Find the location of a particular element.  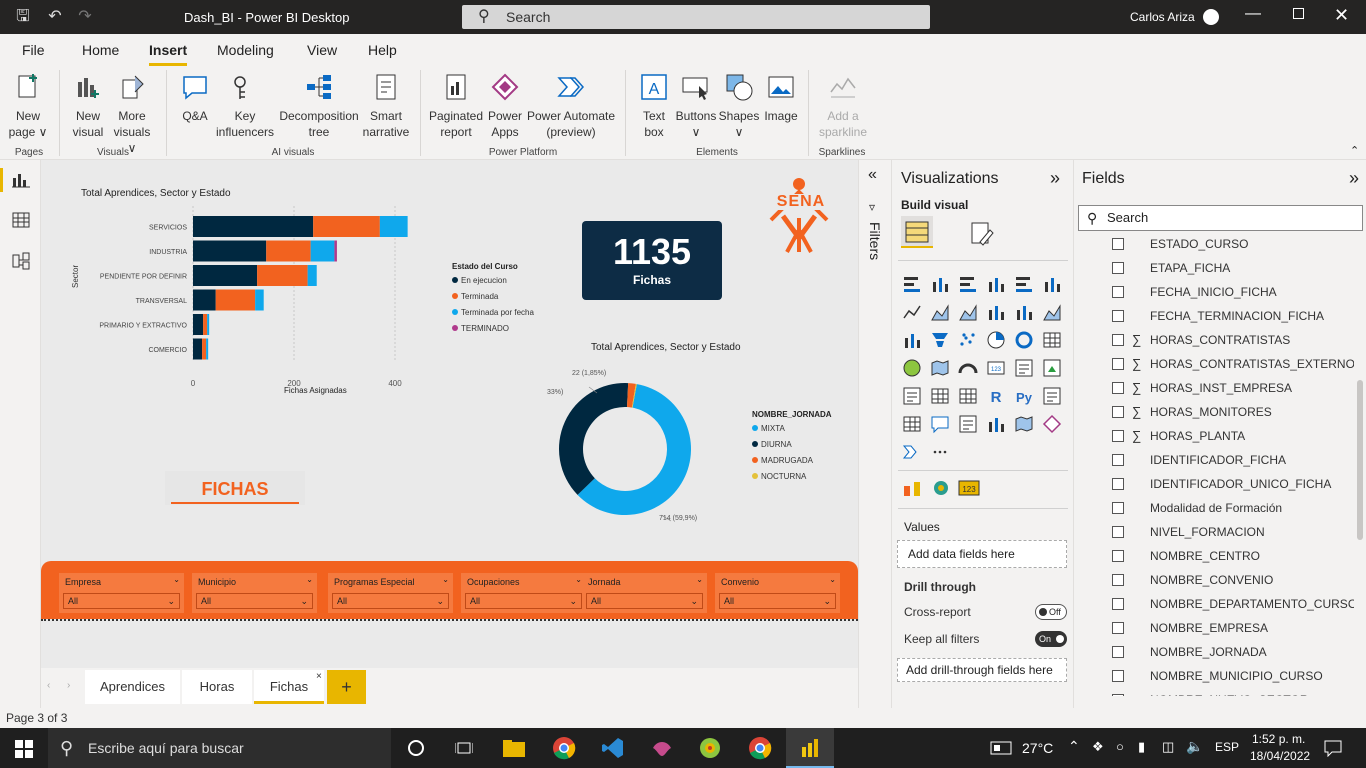

build-visual-tab is located at coordinates (917, 232).